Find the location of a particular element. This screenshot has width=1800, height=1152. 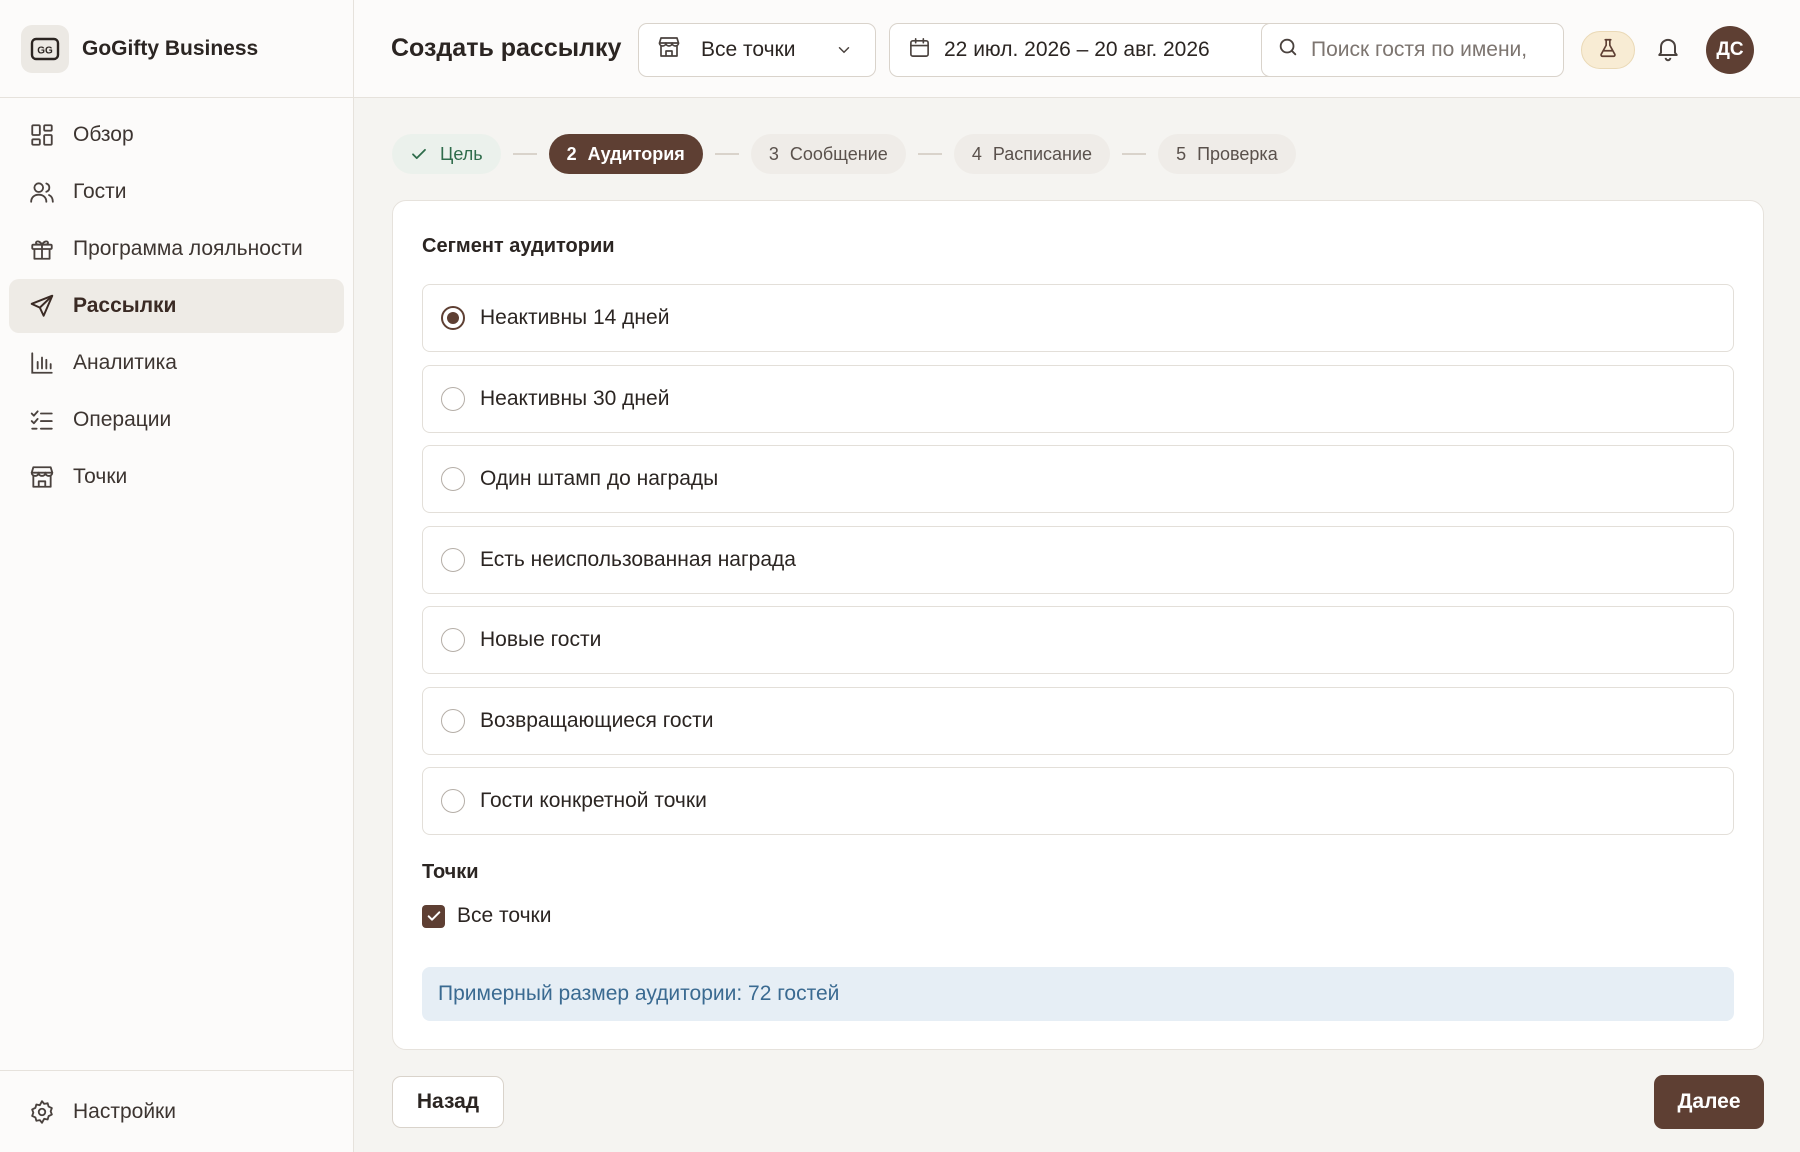

points-section-title: Точки is located at coordinates (450, 872).